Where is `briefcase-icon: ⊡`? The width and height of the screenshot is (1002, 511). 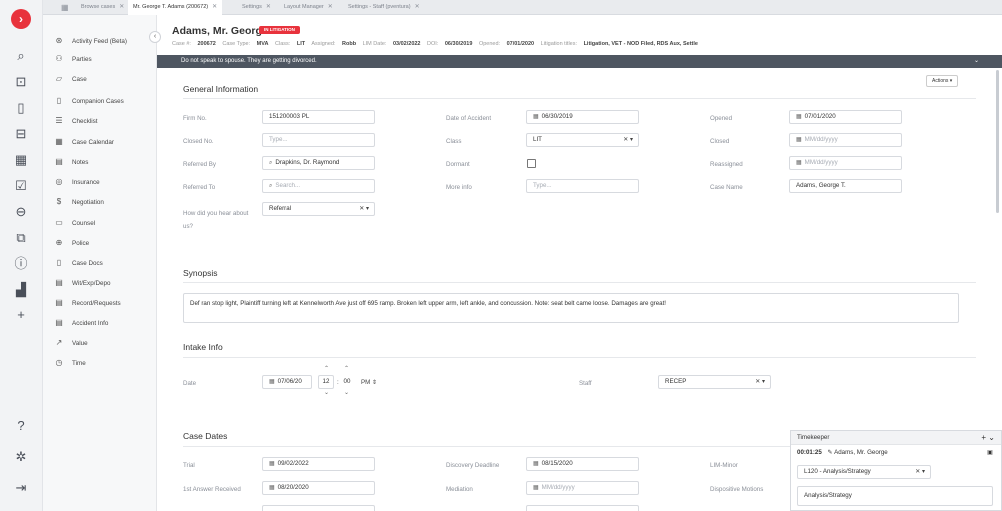 briefcase-icon: ⊡ is located at coordinates (21, 82).